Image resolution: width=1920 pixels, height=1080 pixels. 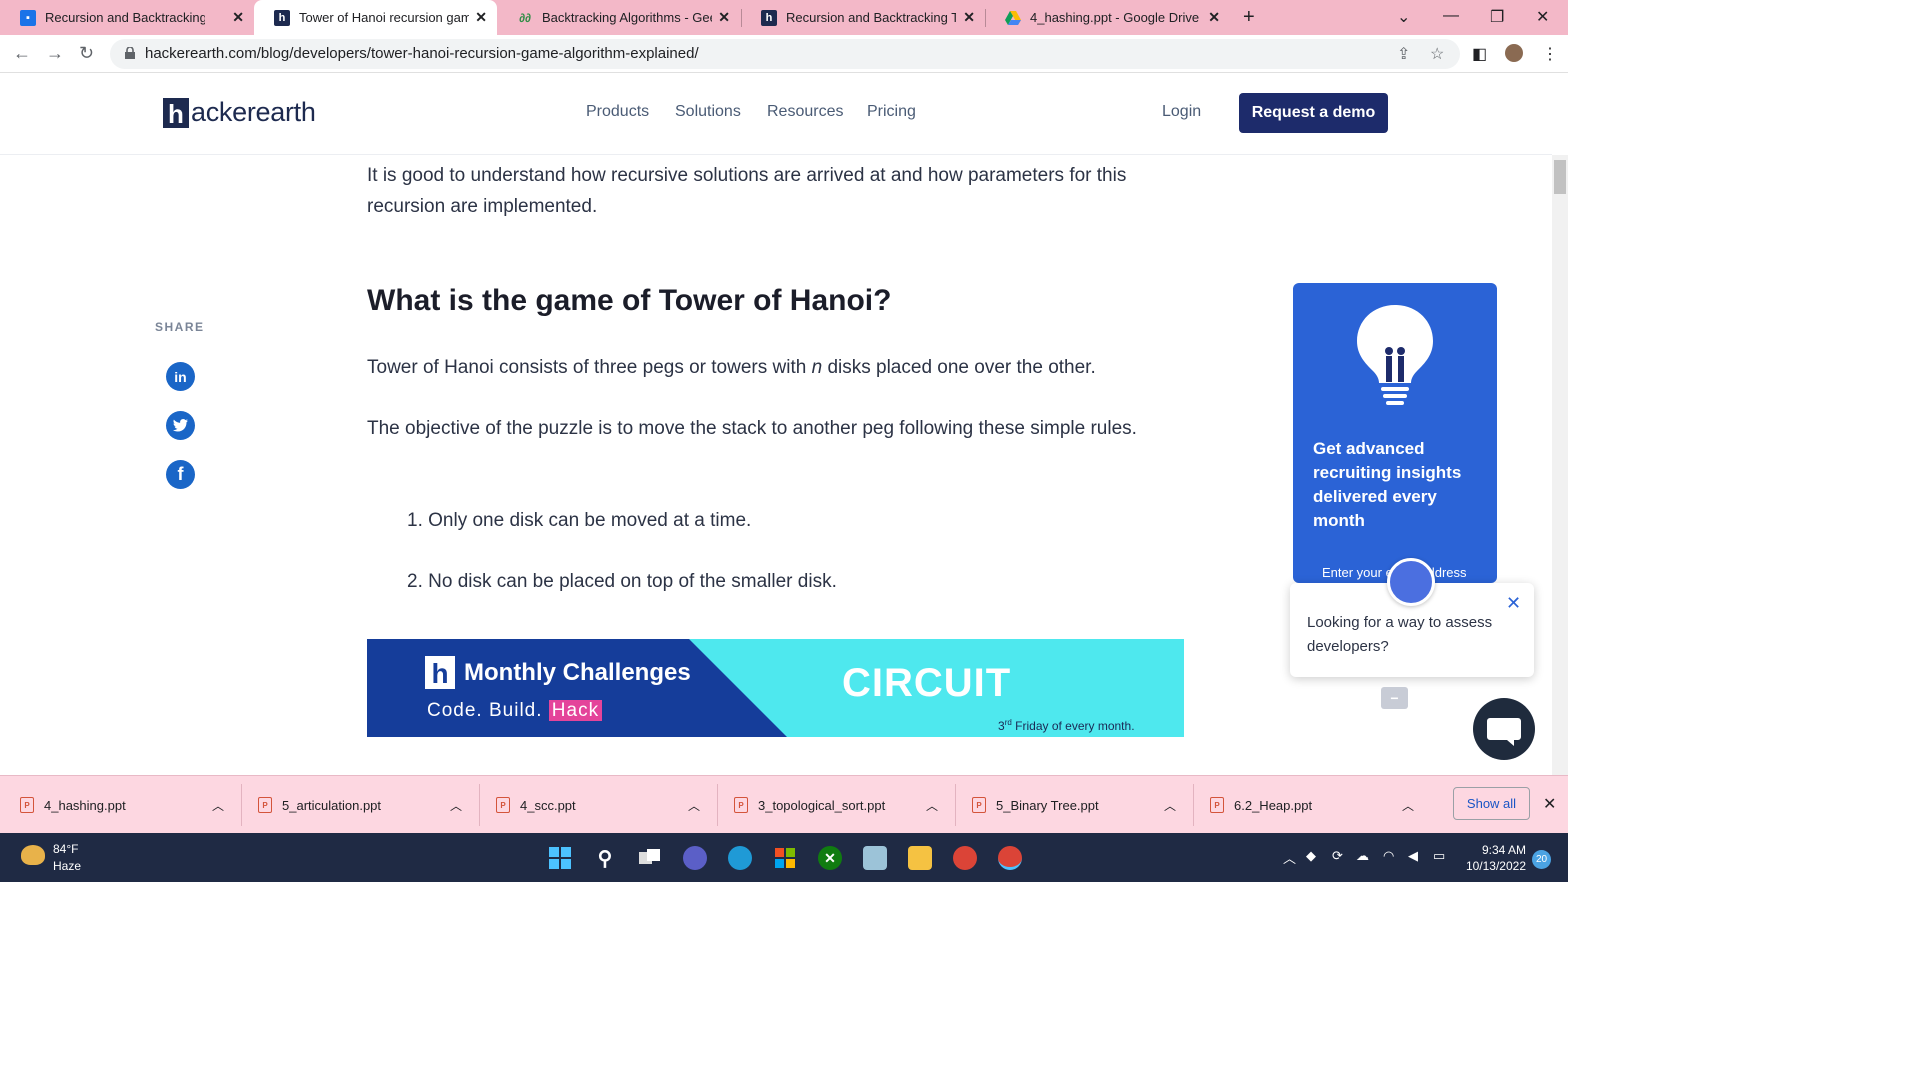 What do you see at coordinates (830, 858) in the screenshot?
I see `xbox-icon: ✕` at bounding box center [830, 858].